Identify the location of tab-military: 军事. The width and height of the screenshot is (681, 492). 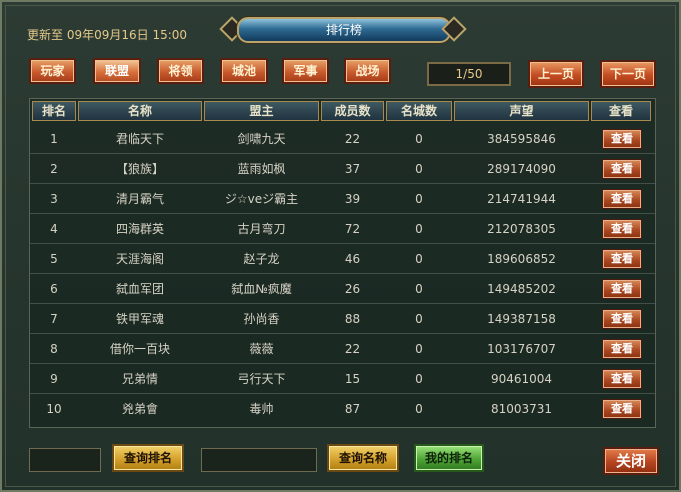
(305, 71).